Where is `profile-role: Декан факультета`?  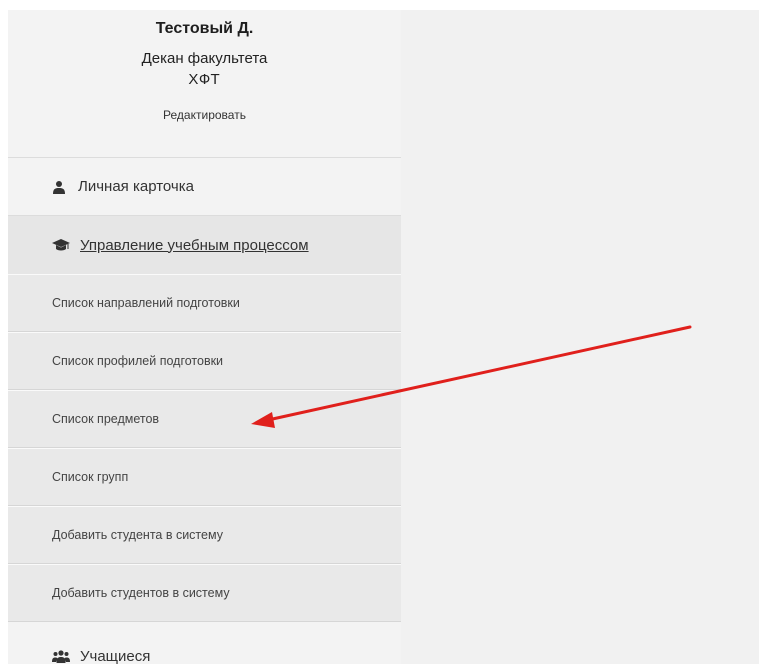
profile-role: Декан факультета is located at coordinates (204, 58).